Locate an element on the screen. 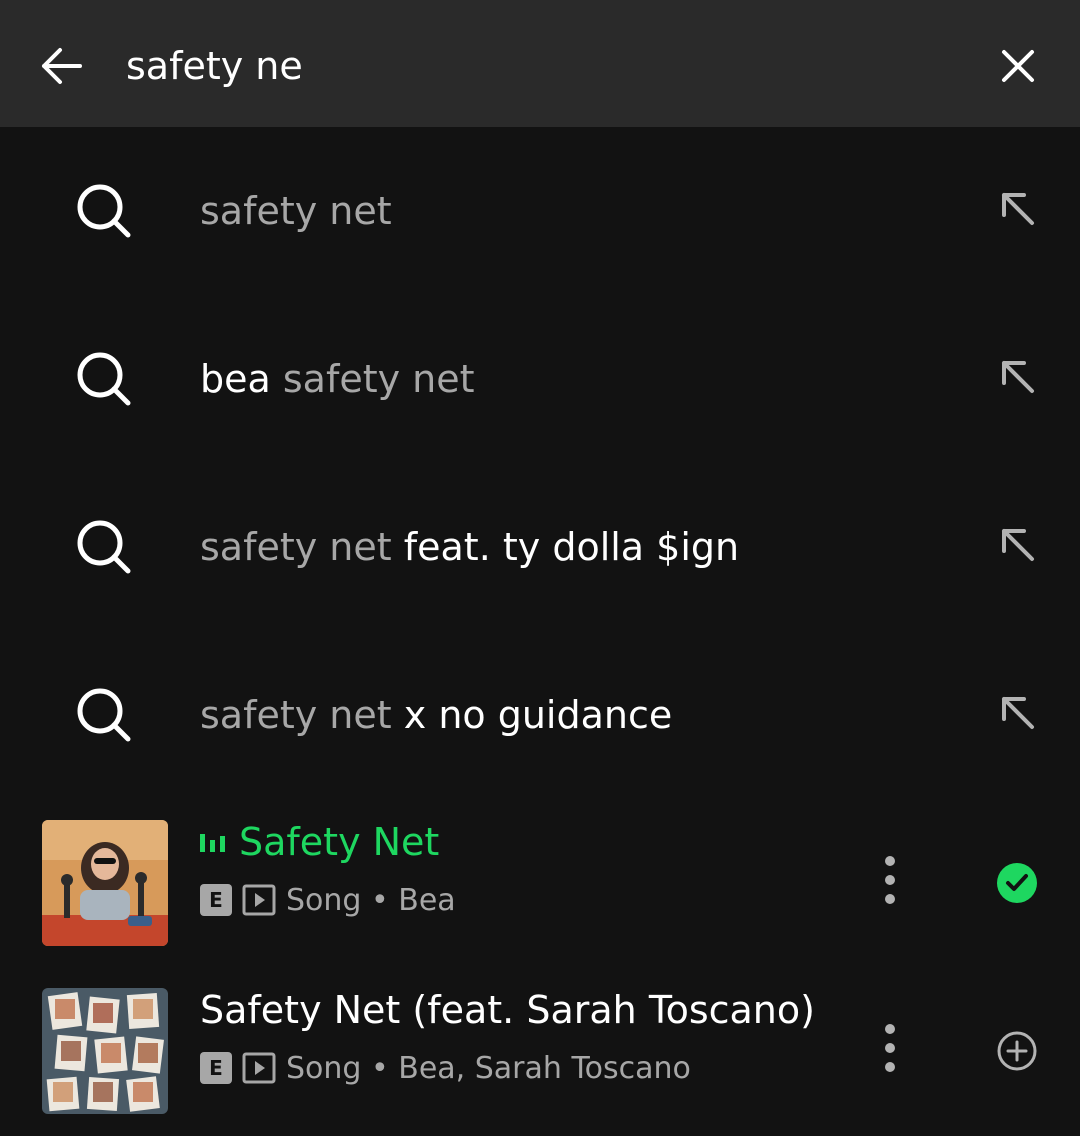 The width and height of the screenshot is (1080, 1136). track-title-text: Safety Net (feat. Sarah Toscano) is located at coordinates (507, 1010).